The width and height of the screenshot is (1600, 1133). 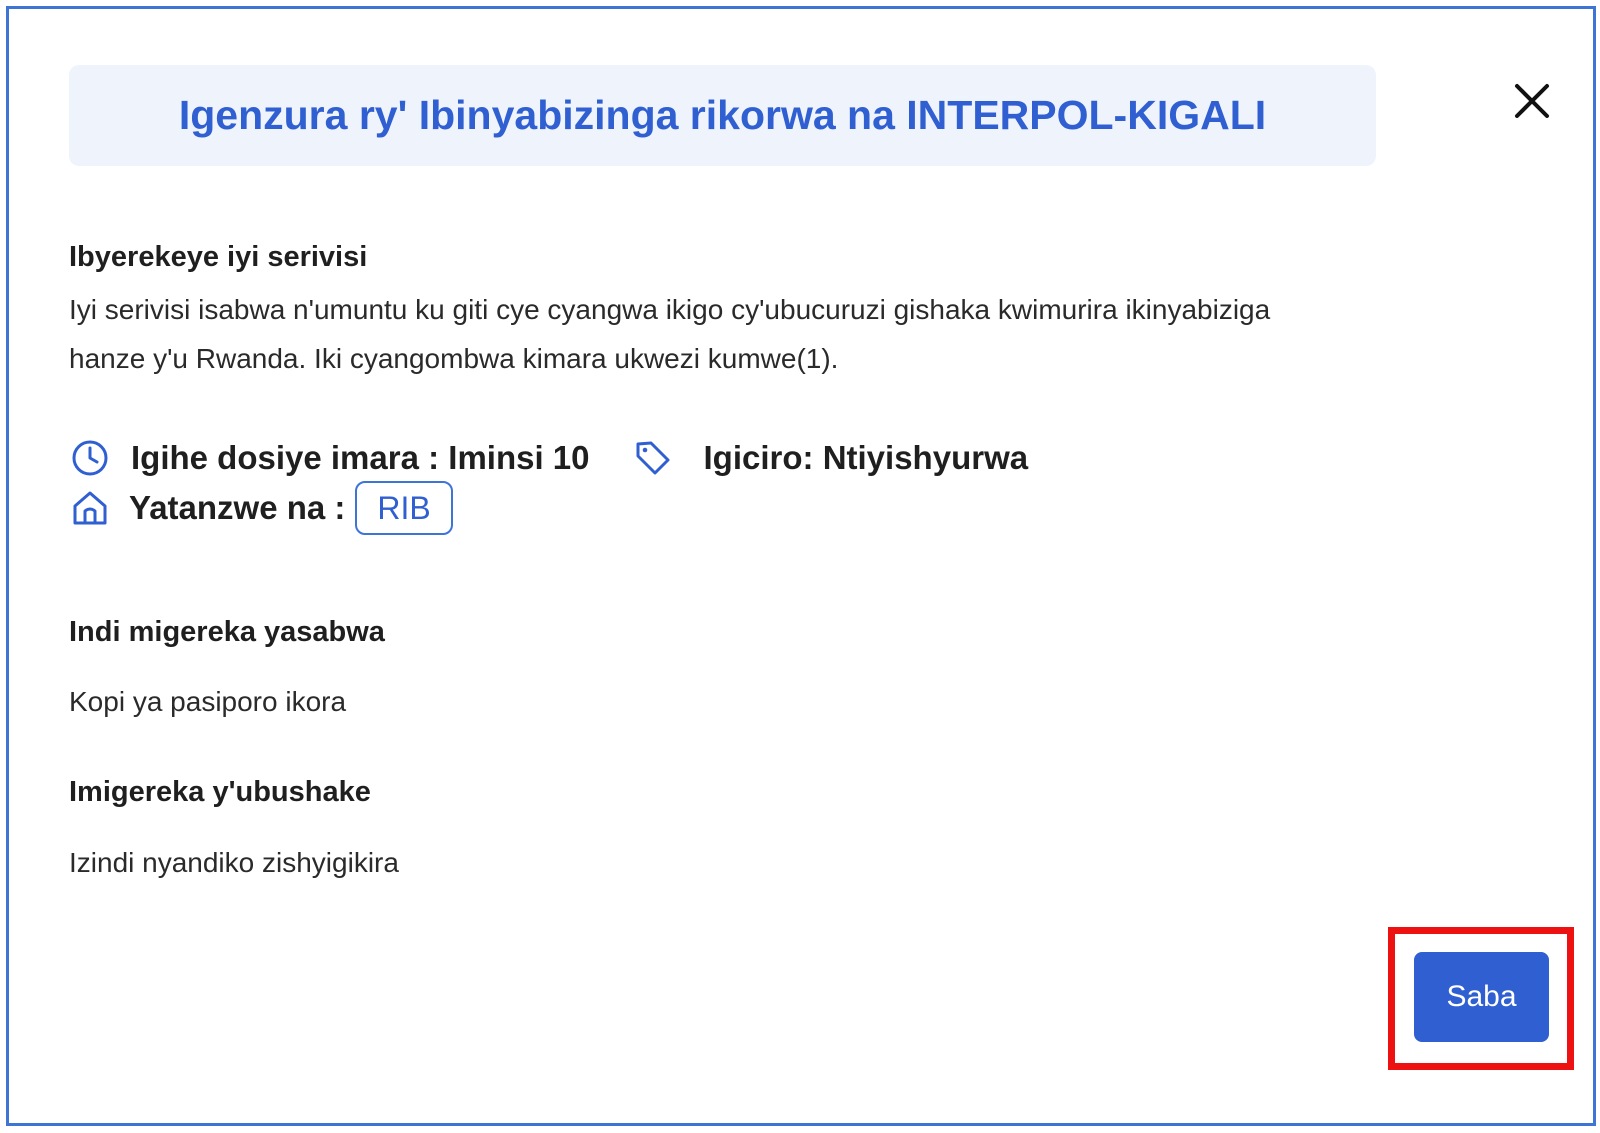 I want to click on provider-label: Yatanzwe na :, so click(x=237, y=507).